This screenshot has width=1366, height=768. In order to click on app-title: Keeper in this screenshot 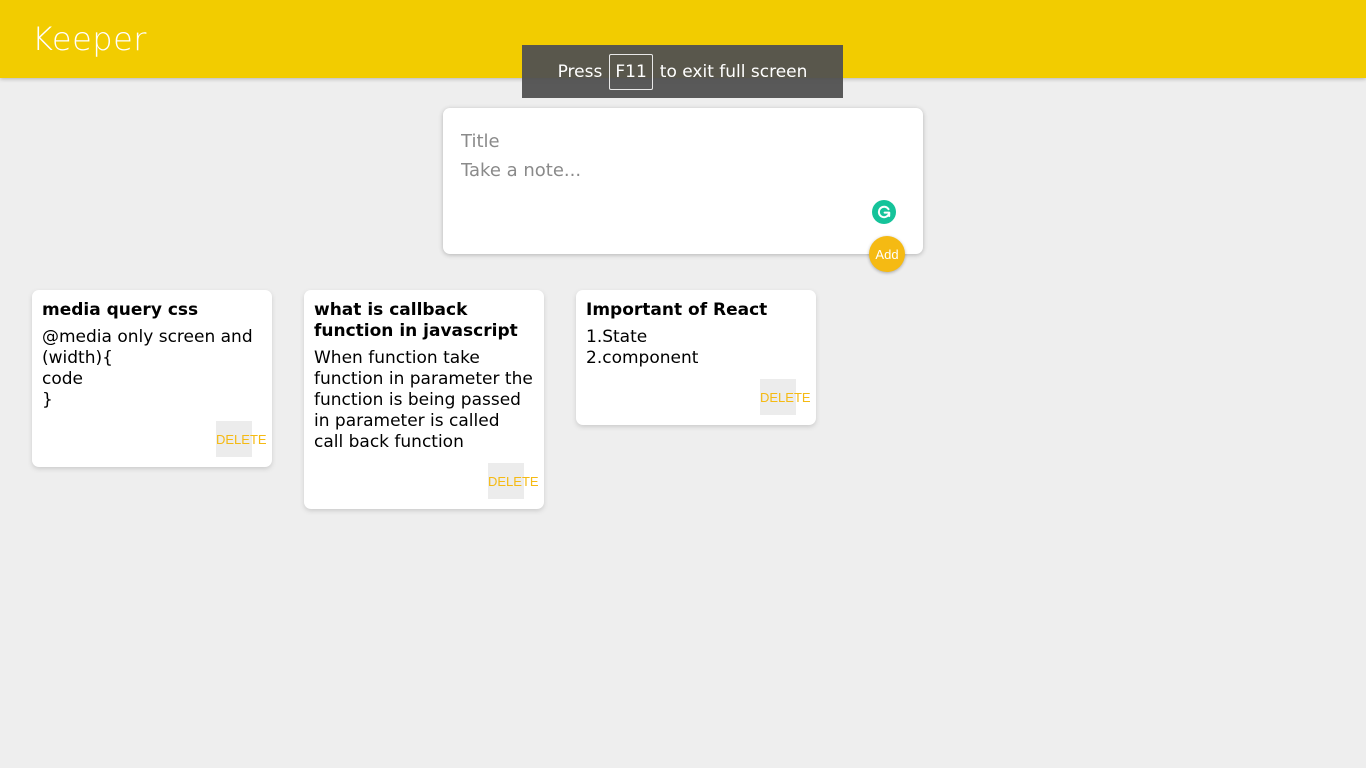, I will do `click(89, 39)`.